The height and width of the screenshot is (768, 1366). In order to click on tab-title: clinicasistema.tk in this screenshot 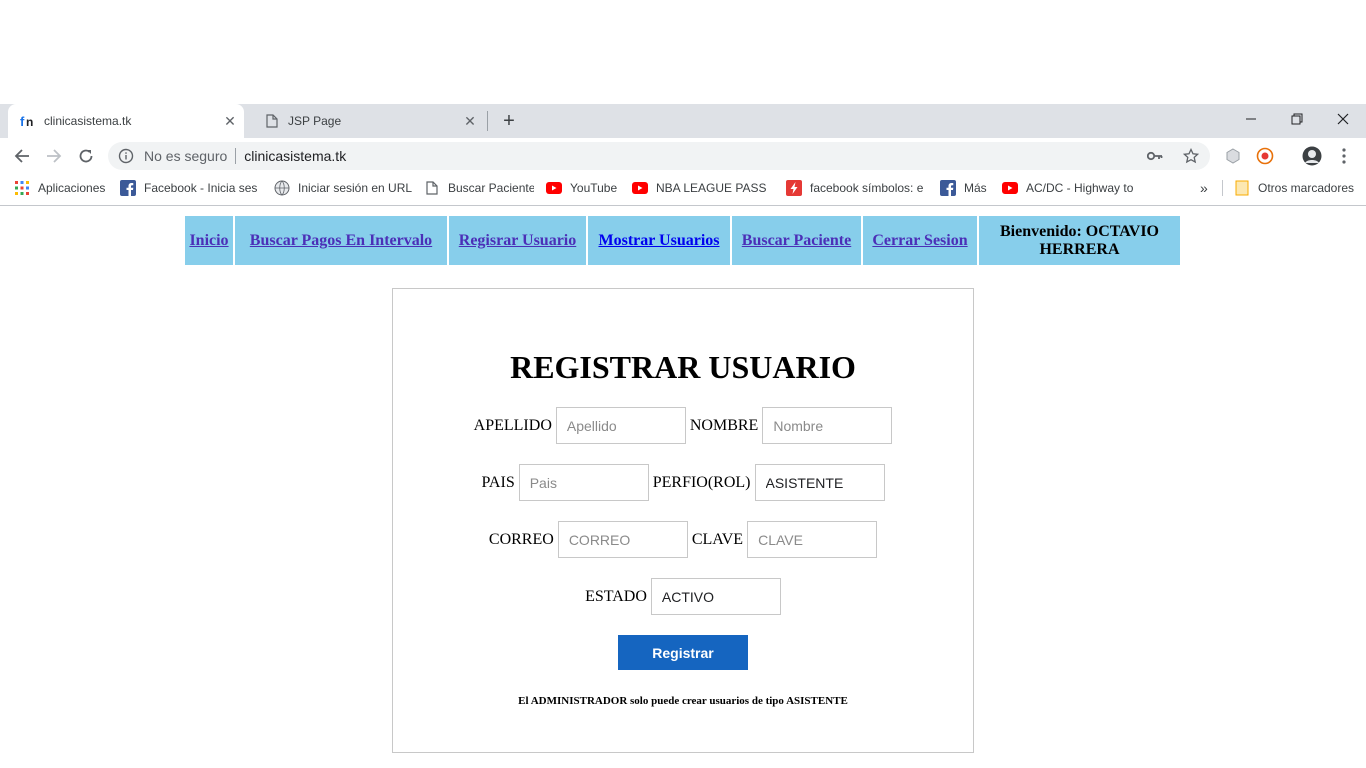, I will do `click(88, 121)`.